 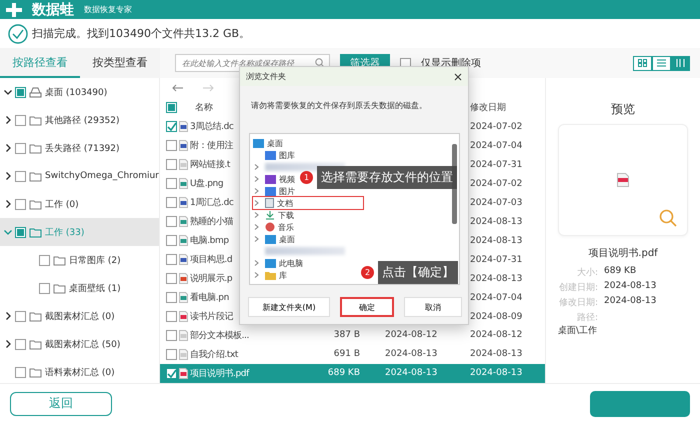 What do you see at coordinates (287, 179) in the screenshot?
I see `folder-label: 视频` at bounding box center [287, 179].